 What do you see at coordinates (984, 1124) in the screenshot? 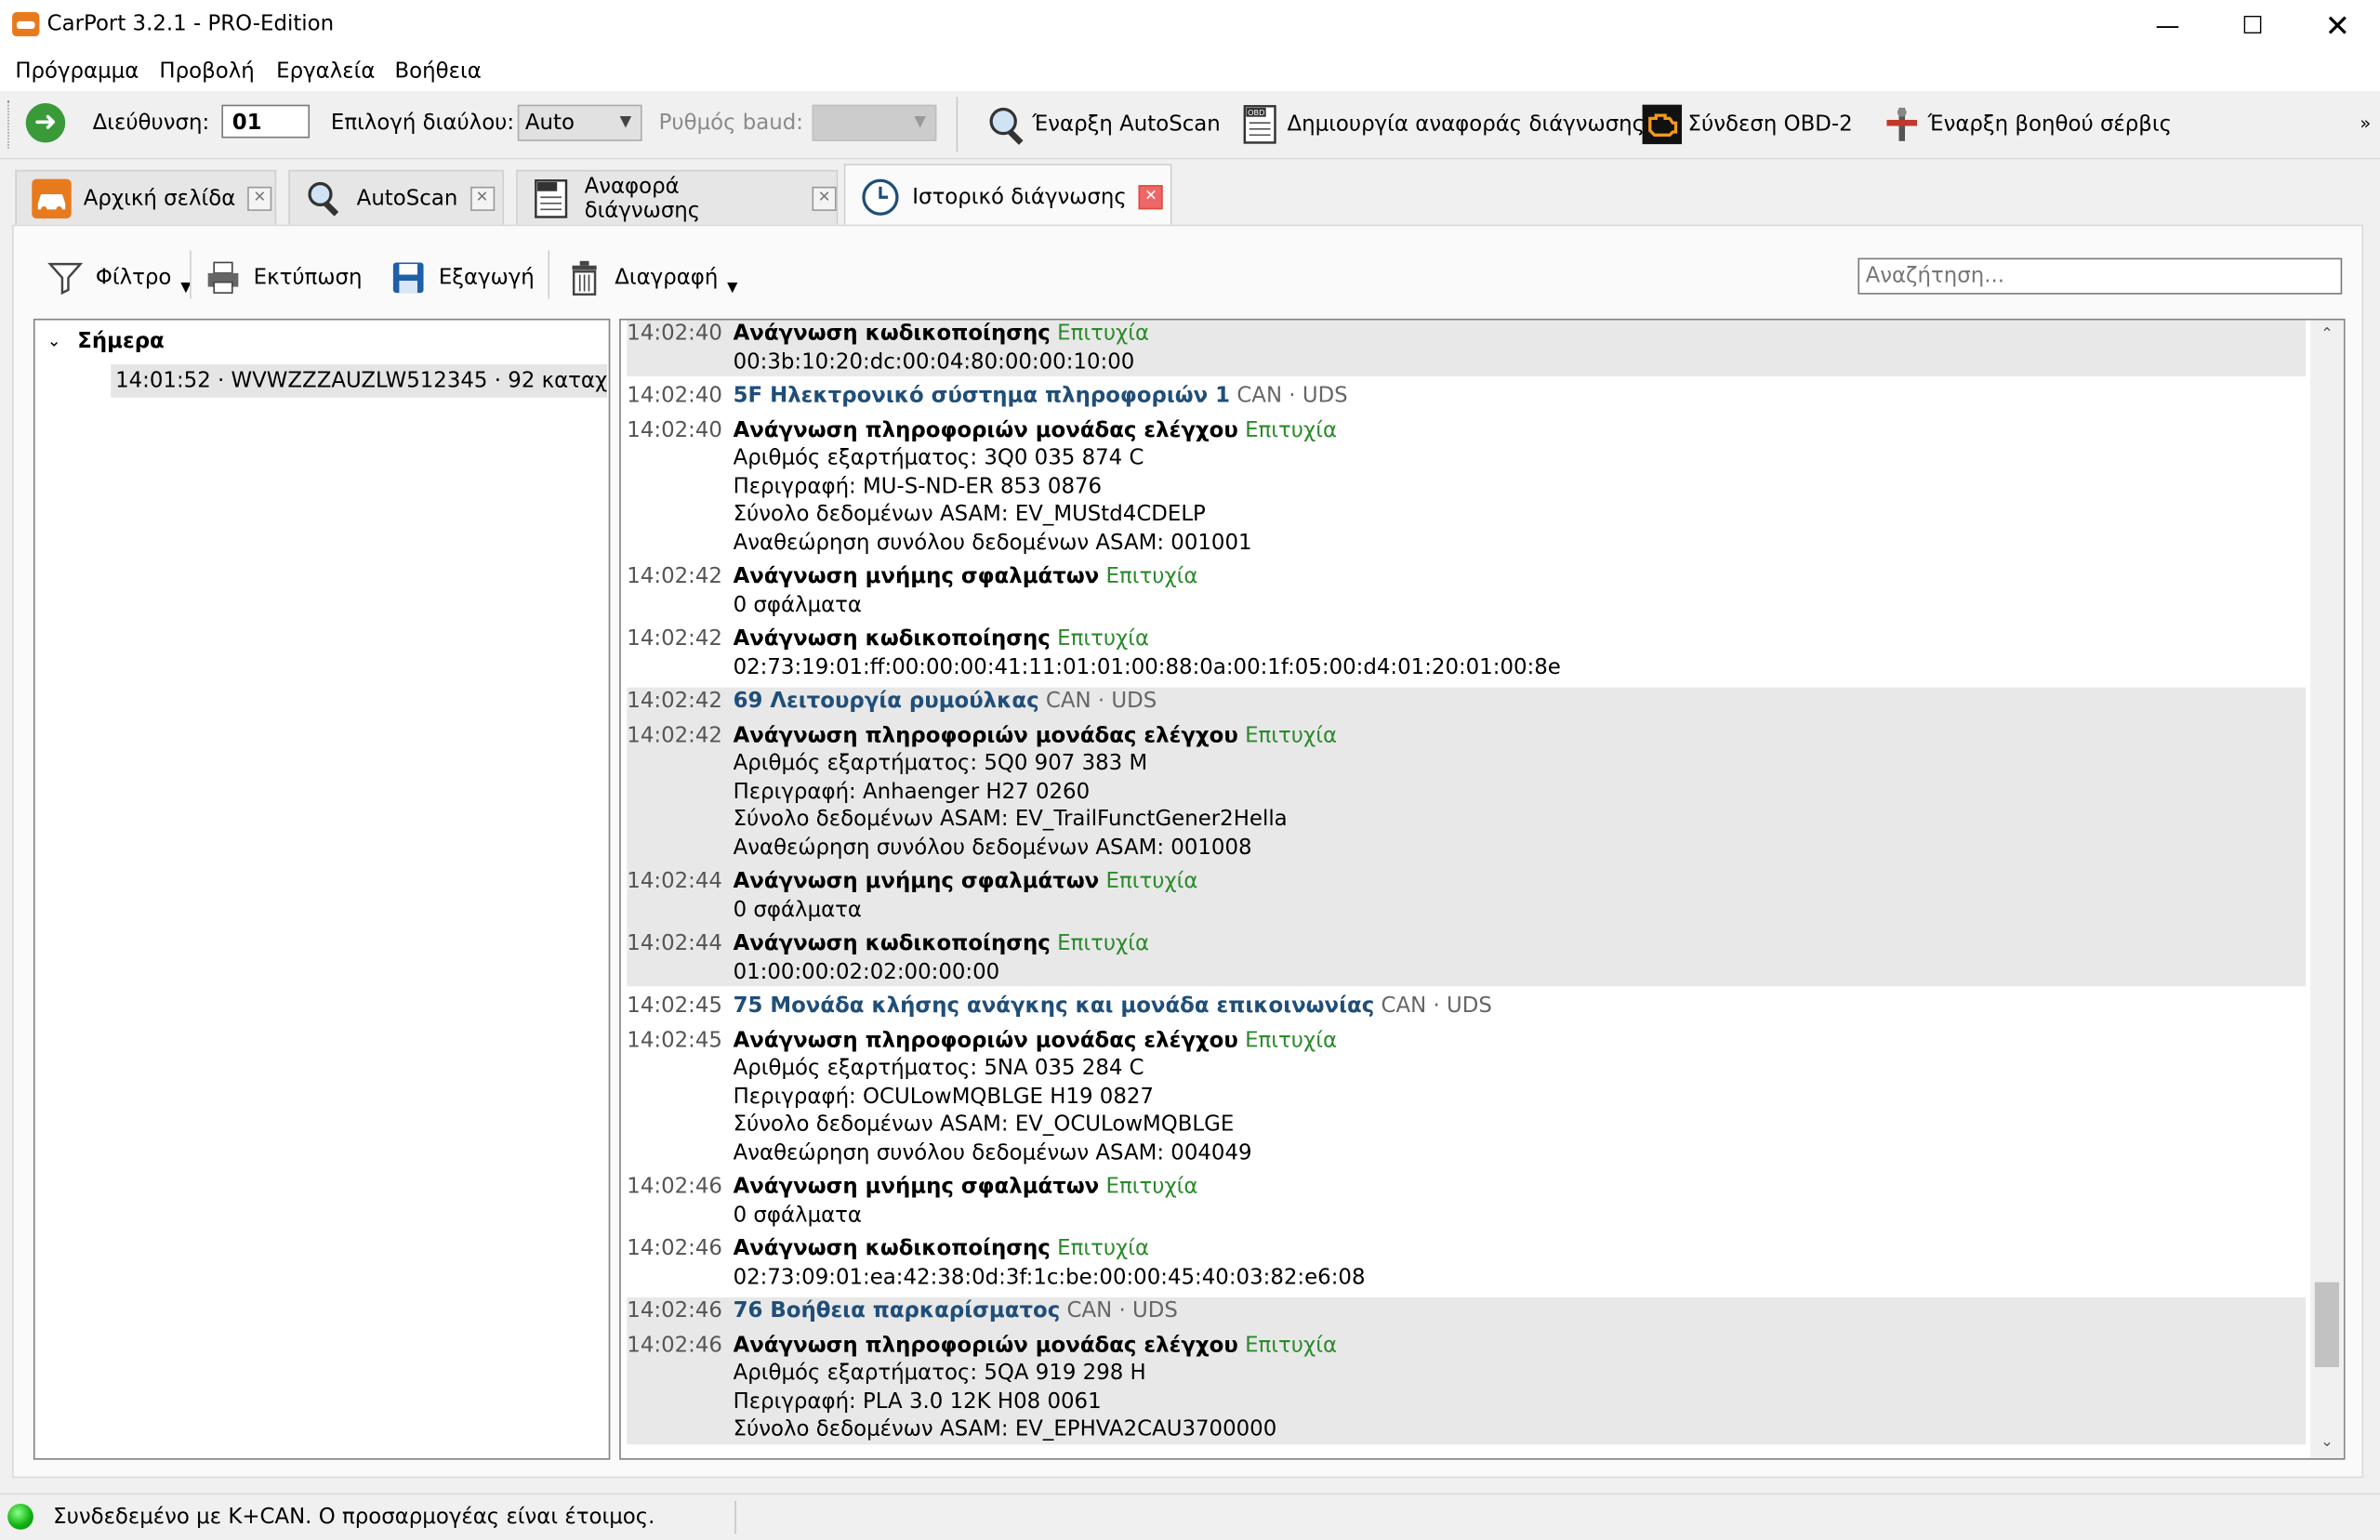
I see `log-detail-line: Σύνολο δεδομένων ASAM: EV_OCULowMQBLGE` at bounding box center [984, 1124].